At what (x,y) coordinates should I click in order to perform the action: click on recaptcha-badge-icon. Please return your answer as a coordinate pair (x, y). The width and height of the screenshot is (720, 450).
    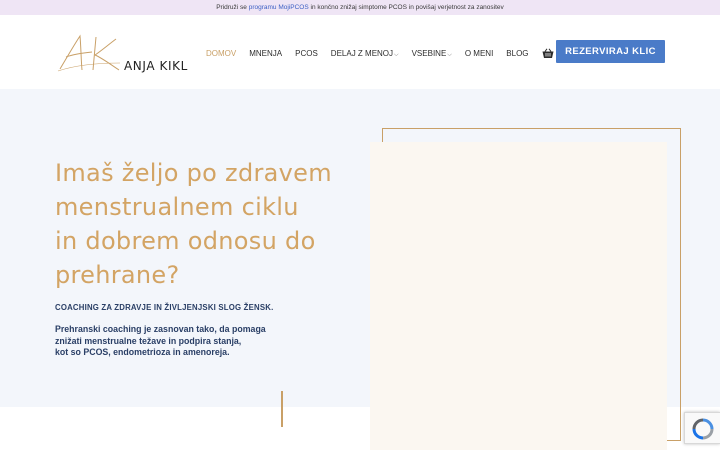
    Looking at the image, I should click on (702, 428).